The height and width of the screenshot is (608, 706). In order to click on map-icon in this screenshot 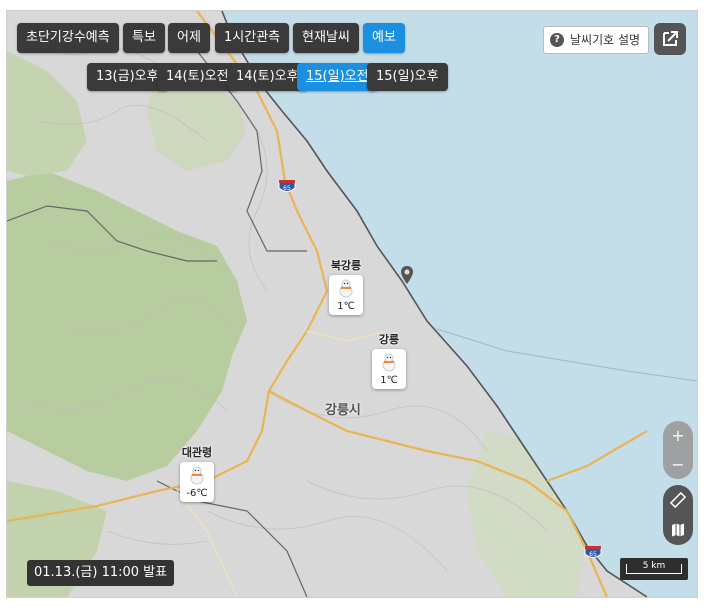, I will do `click(678, 530)`.